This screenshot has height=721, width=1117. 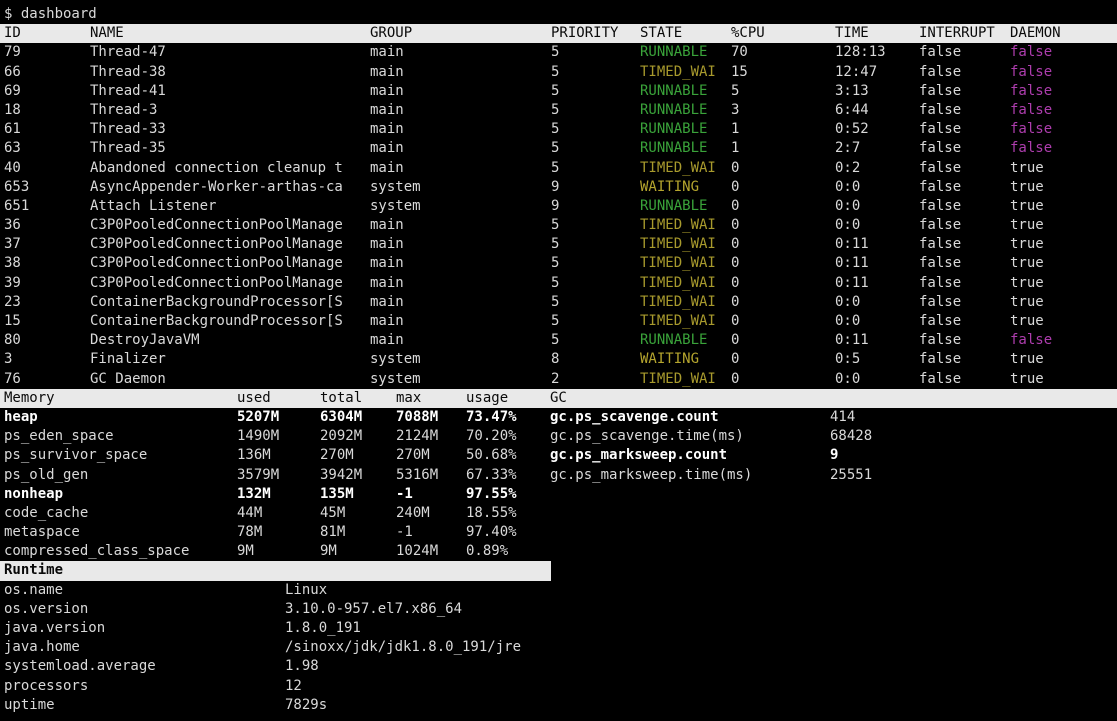 I want to click on thread-cell-time: 0:2, so click(x=848, y=167).